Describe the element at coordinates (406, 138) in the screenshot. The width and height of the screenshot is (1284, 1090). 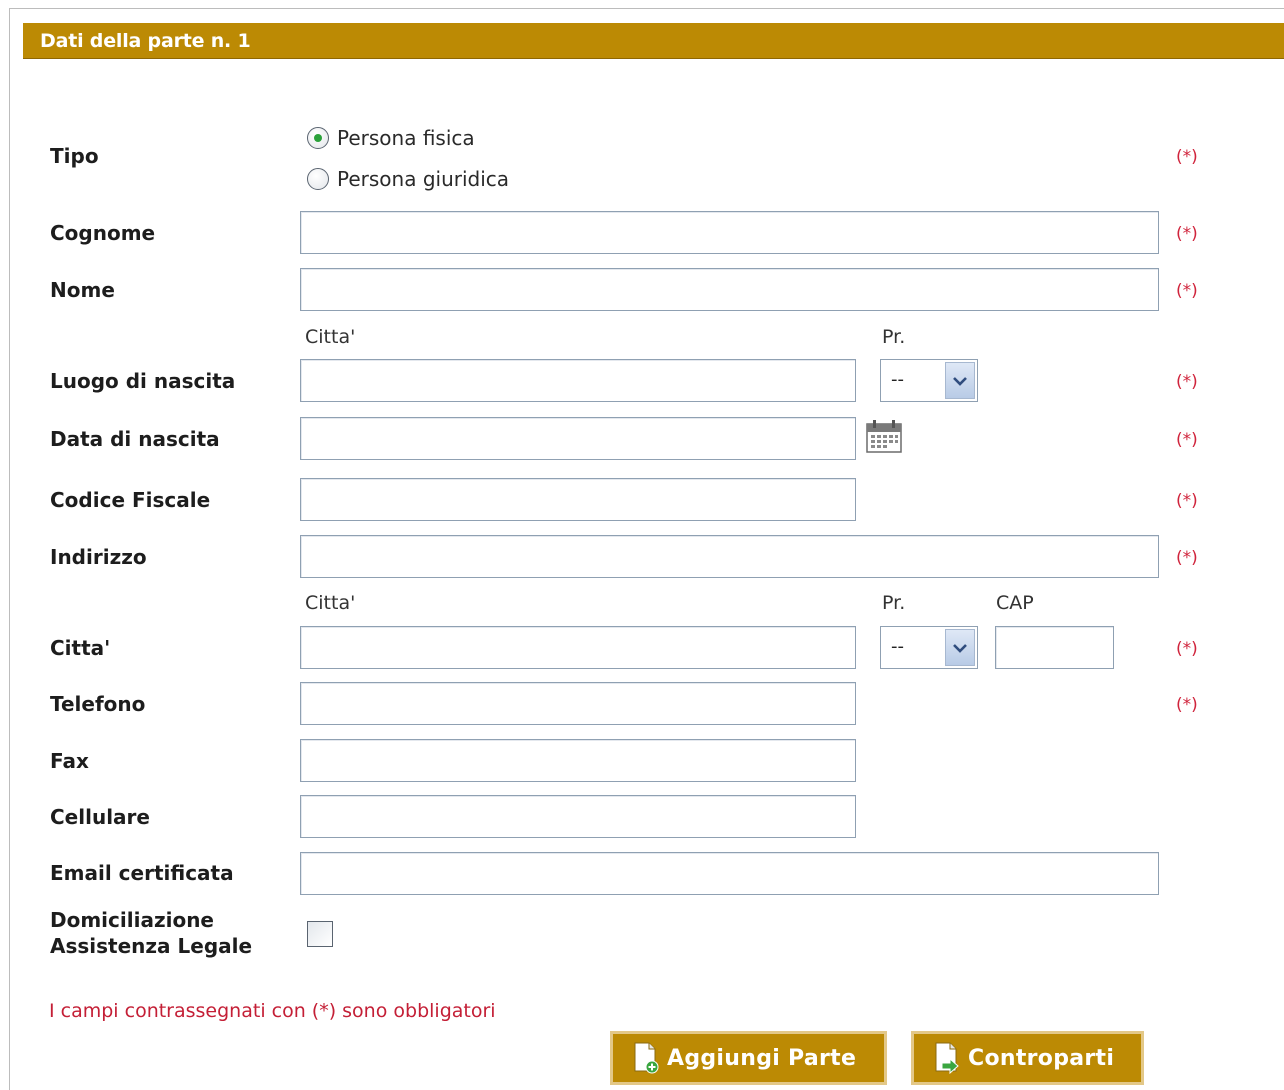
I see `radio-label: Persona fisica` at that location.